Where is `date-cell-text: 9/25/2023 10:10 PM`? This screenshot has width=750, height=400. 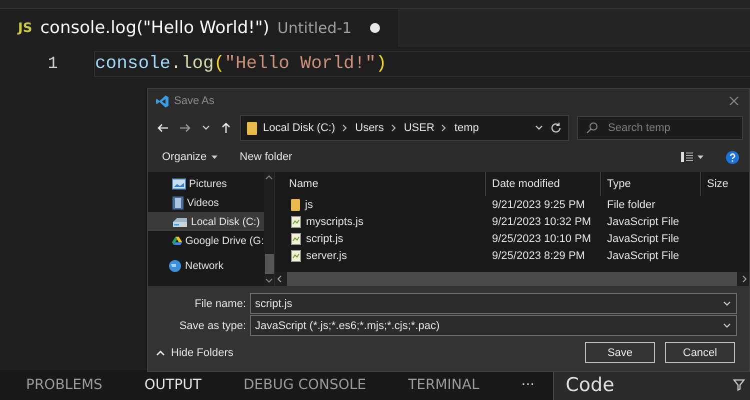
date-cell-text: 9/25/2023 10:10 PM is located at coordinates (541, 238).